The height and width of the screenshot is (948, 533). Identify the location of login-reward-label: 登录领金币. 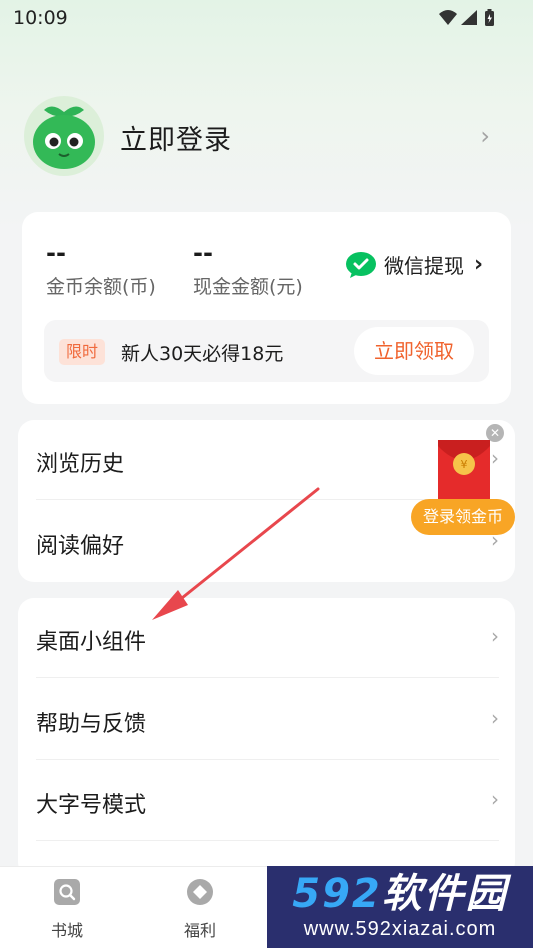
(463, 517).